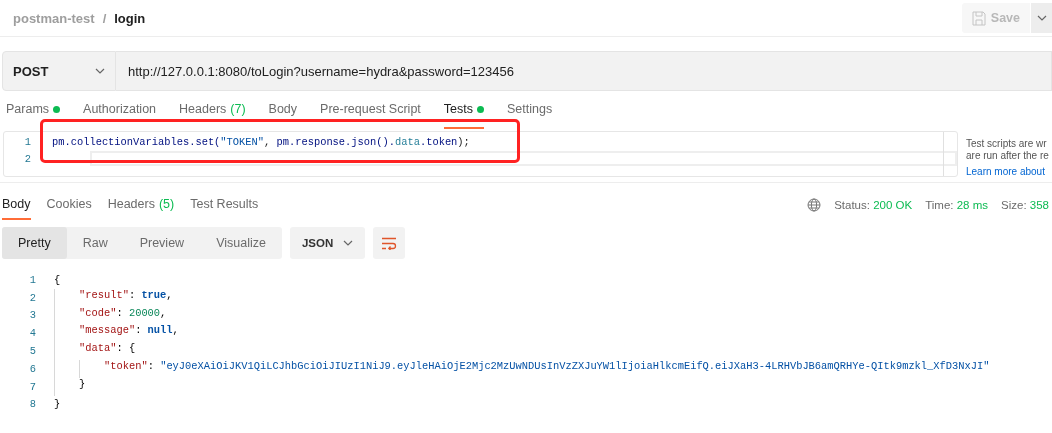 The image size is (1052, 433). What do you see at coordinates (86, 351) in the screenshot?
I see `code-line: "data": {` at bounding box center [86, 351].